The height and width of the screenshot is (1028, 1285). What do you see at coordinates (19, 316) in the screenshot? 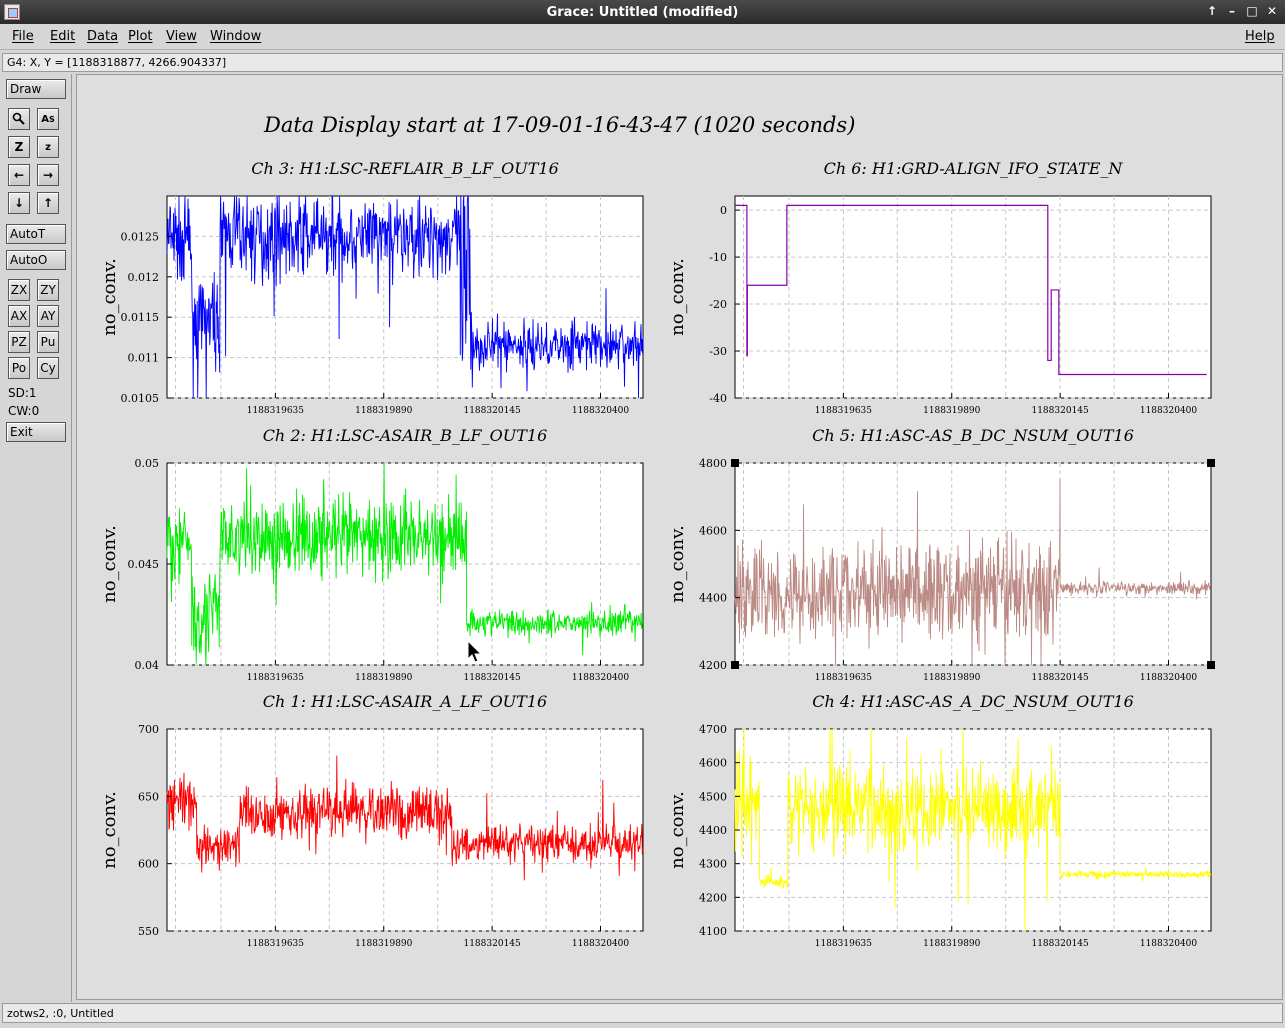
I see `ax-button: AX` at bounding box center [19, 316].